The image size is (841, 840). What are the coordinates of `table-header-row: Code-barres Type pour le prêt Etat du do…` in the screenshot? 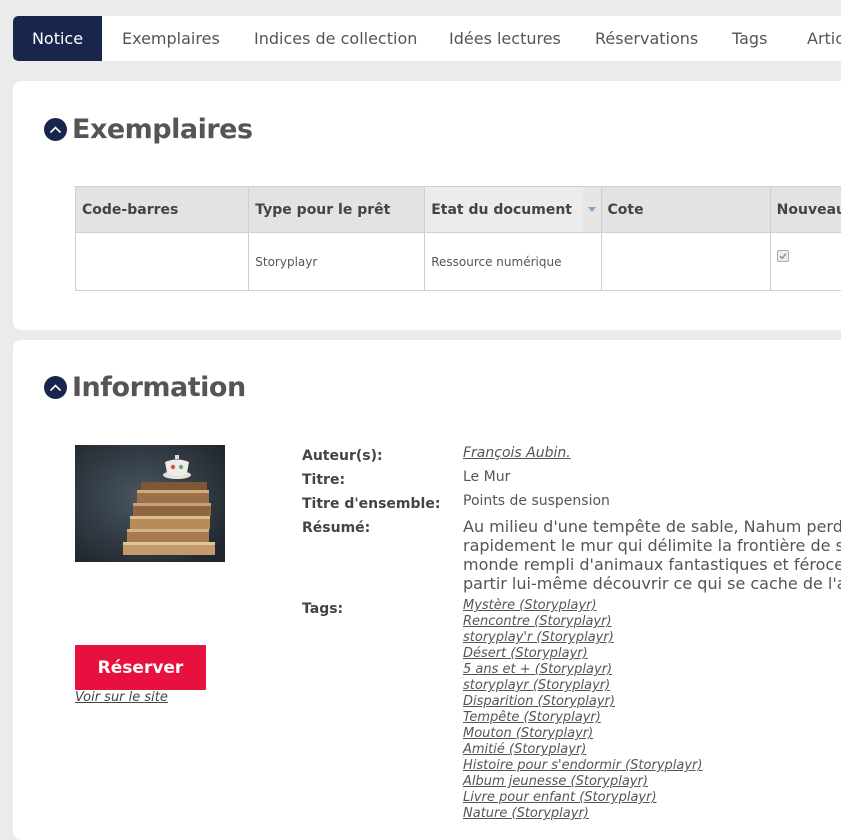 It's located at (458, 210).